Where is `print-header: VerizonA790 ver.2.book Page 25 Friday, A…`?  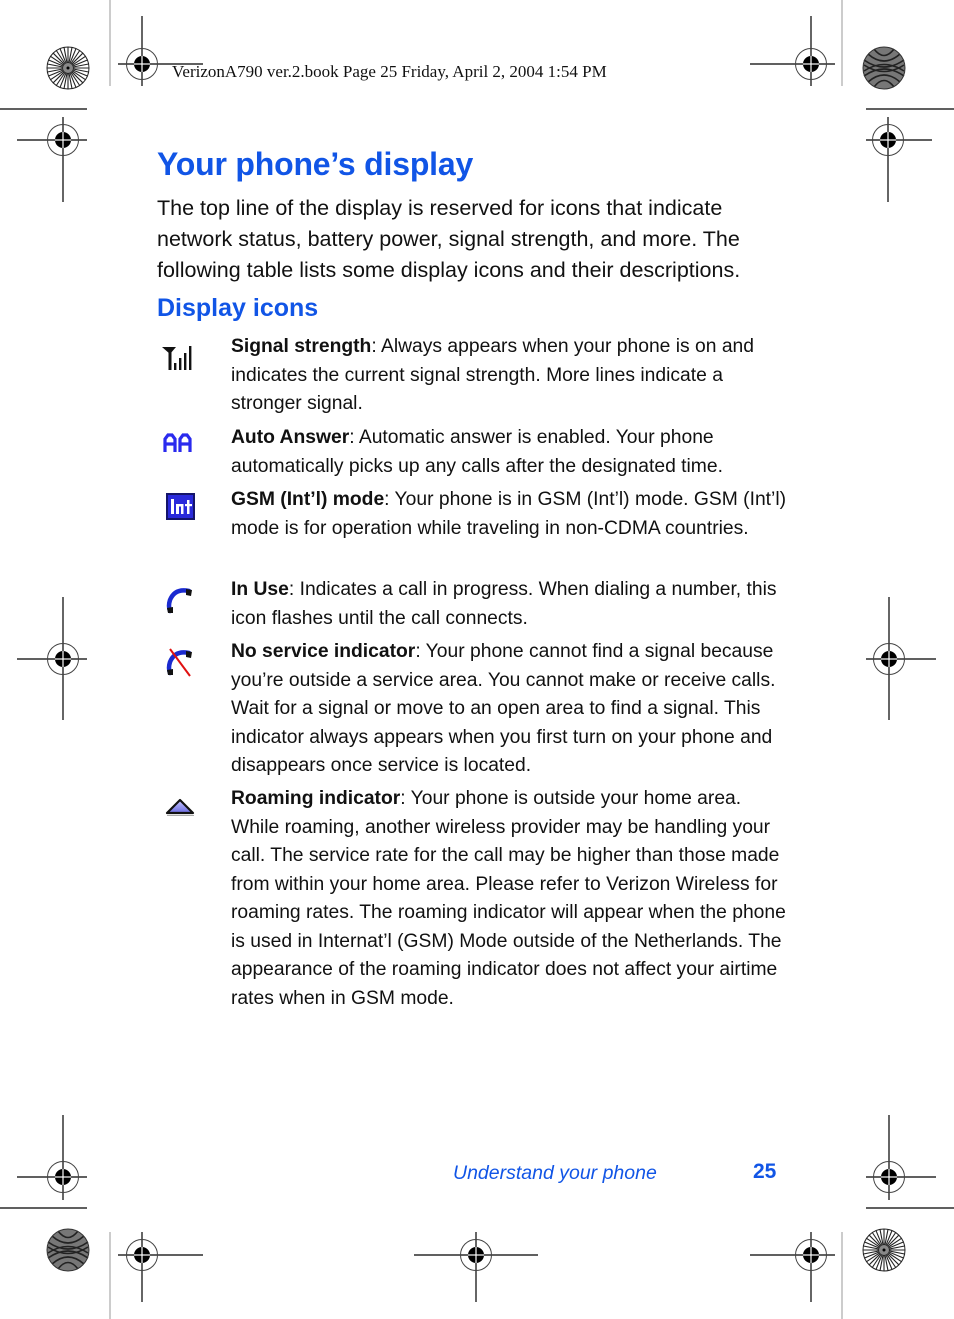
print-header: VerizonA790 ver.2.book Page 25 Friday, A… is located at coordinates (389, 71).